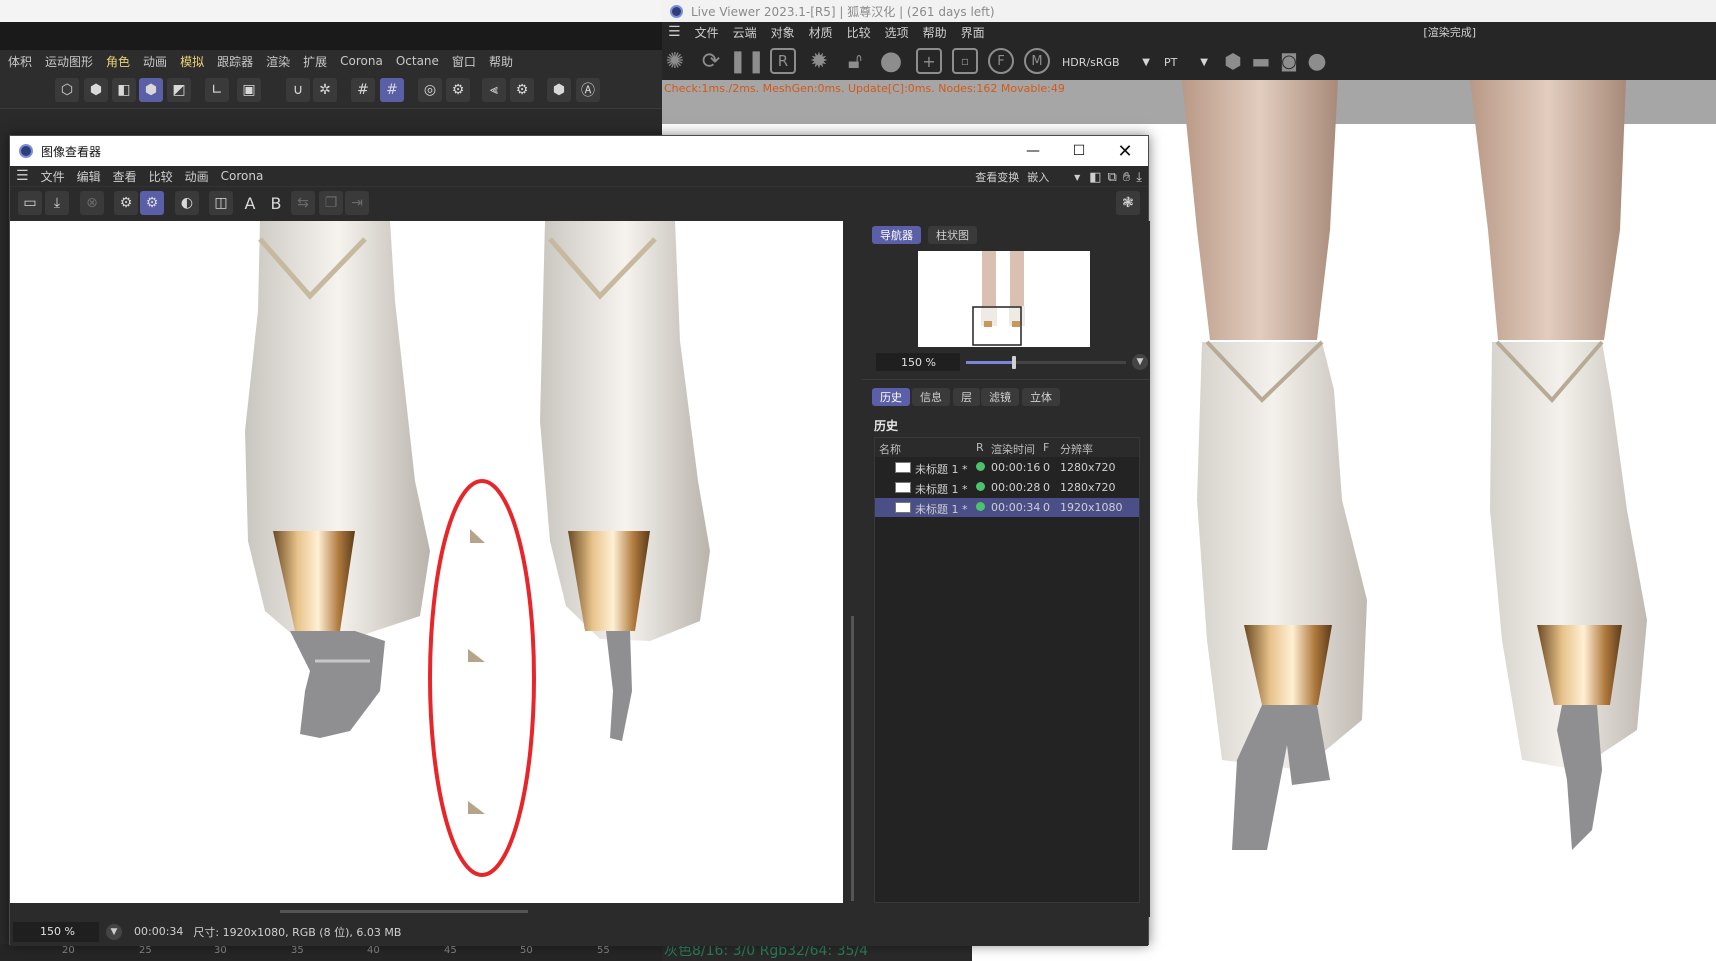  What do you see at coordinates (1289, 61) in the screenshot?
I see `camera-icon: ◙` at bounding box center [1289, 61].